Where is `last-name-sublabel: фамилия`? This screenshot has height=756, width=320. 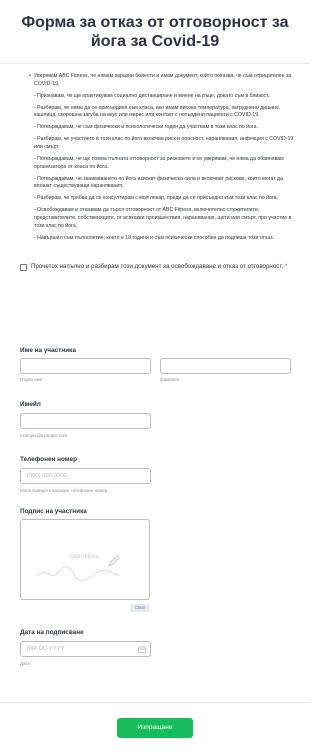
last-name-sublabel: фамилия is located at coordinates (169, 379).